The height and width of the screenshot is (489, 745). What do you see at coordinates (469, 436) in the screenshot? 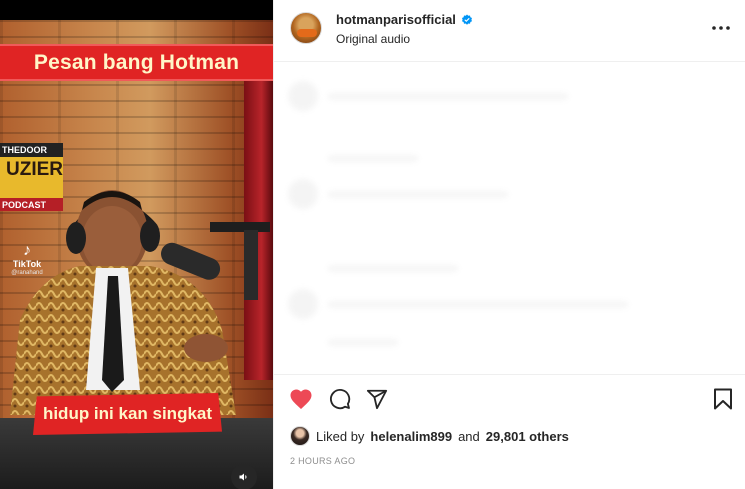
I see `liked-by-conjunction: and` at bounding box center [469, 436].